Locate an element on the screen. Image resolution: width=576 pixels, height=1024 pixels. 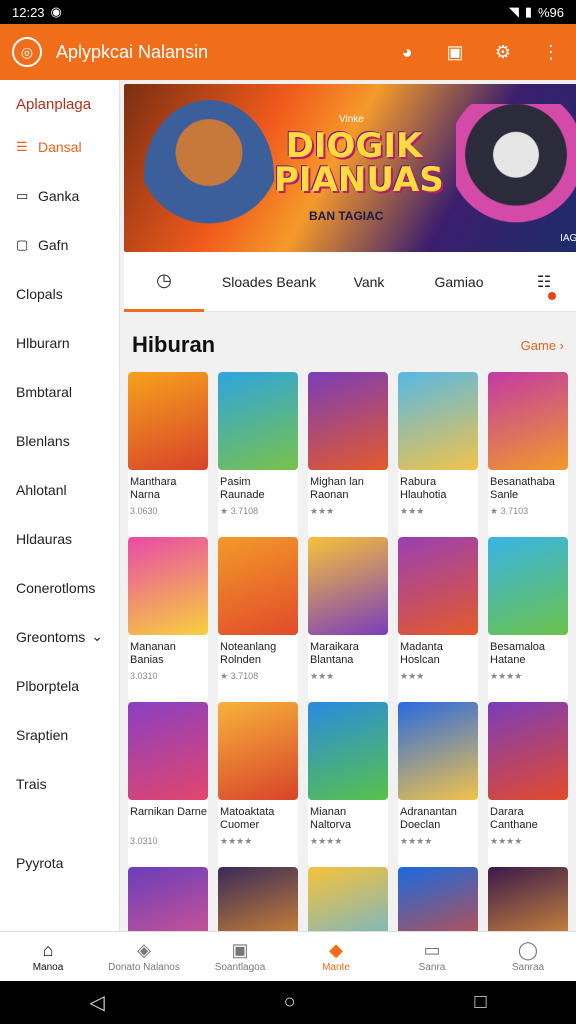
sidebar-item: Blenlans is located at coordinates (59, 440).